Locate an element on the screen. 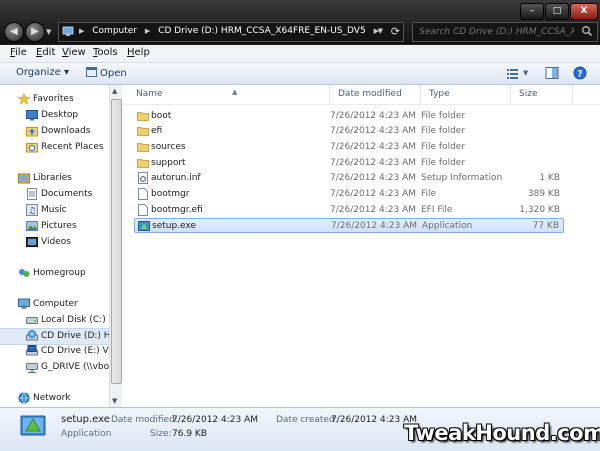  nav-music: ♫ Music is located at coordinates (54, 210).